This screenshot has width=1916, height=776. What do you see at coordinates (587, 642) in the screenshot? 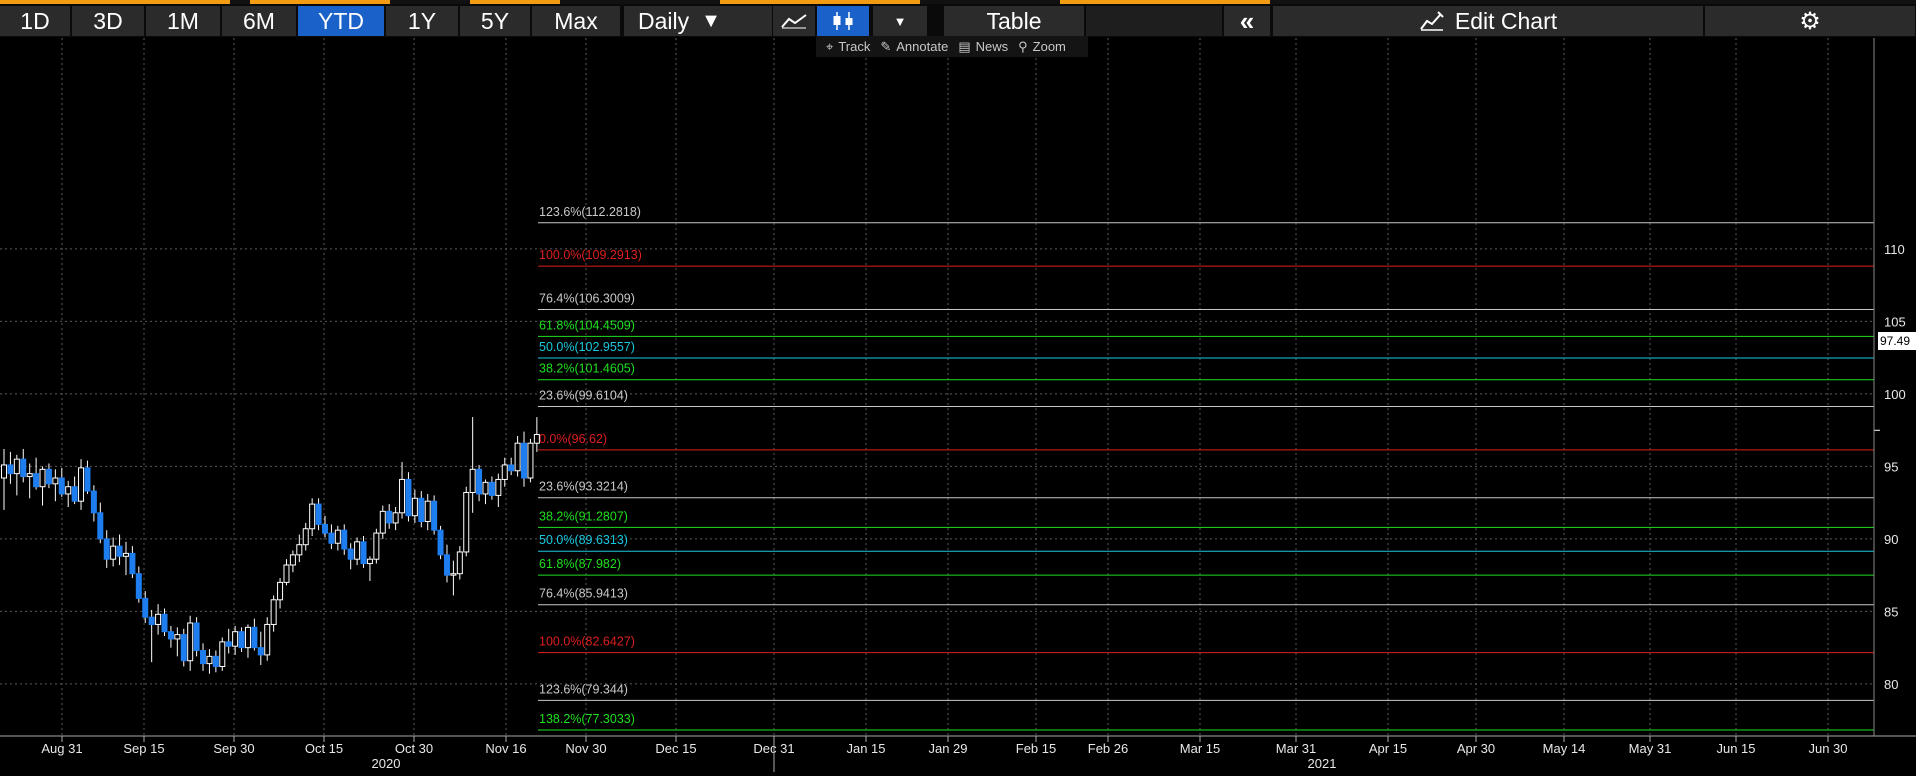
I see `fib-level-label: 100.0%(82.6427)` at bounding box center [587, 642].